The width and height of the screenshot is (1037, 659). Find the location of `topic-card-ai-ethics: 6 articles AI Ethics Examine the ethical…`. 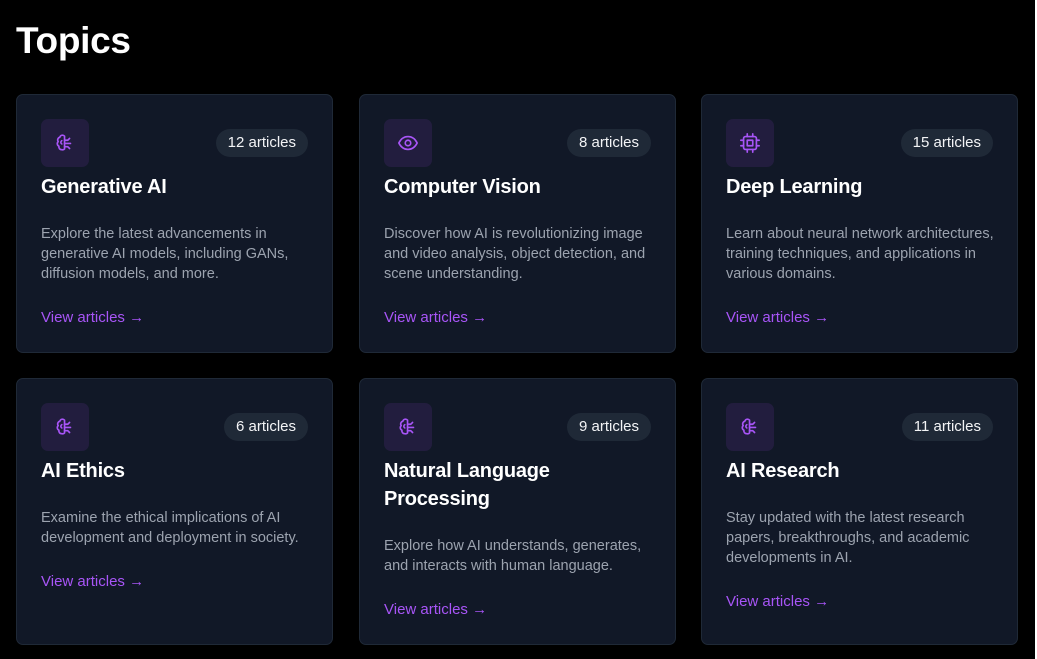

topic-card-ai-ethics: 6 articles AI Ethics Examine the ethical… is located at coordinates (174, 511).